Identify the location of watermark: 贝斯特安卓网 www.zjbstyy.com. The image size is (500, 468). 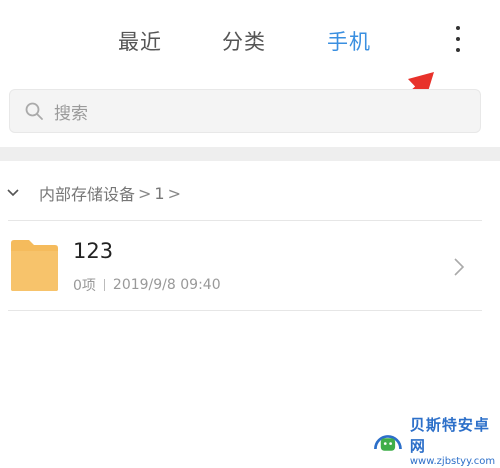
(433, 441).